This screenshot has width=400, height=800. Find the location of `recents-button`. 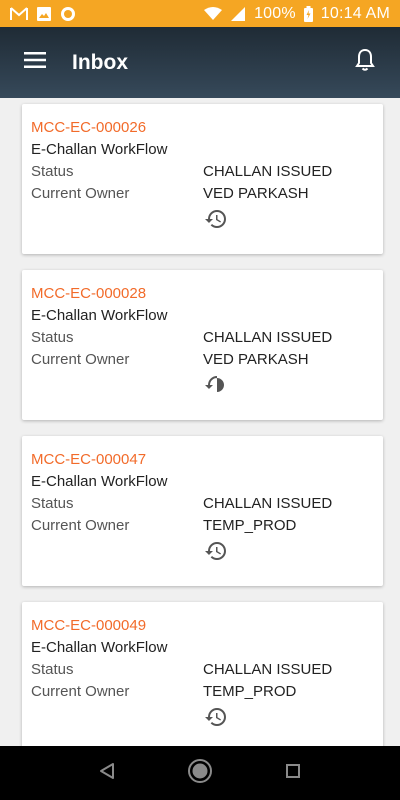

recents-button is located at coordinates (293, 773).